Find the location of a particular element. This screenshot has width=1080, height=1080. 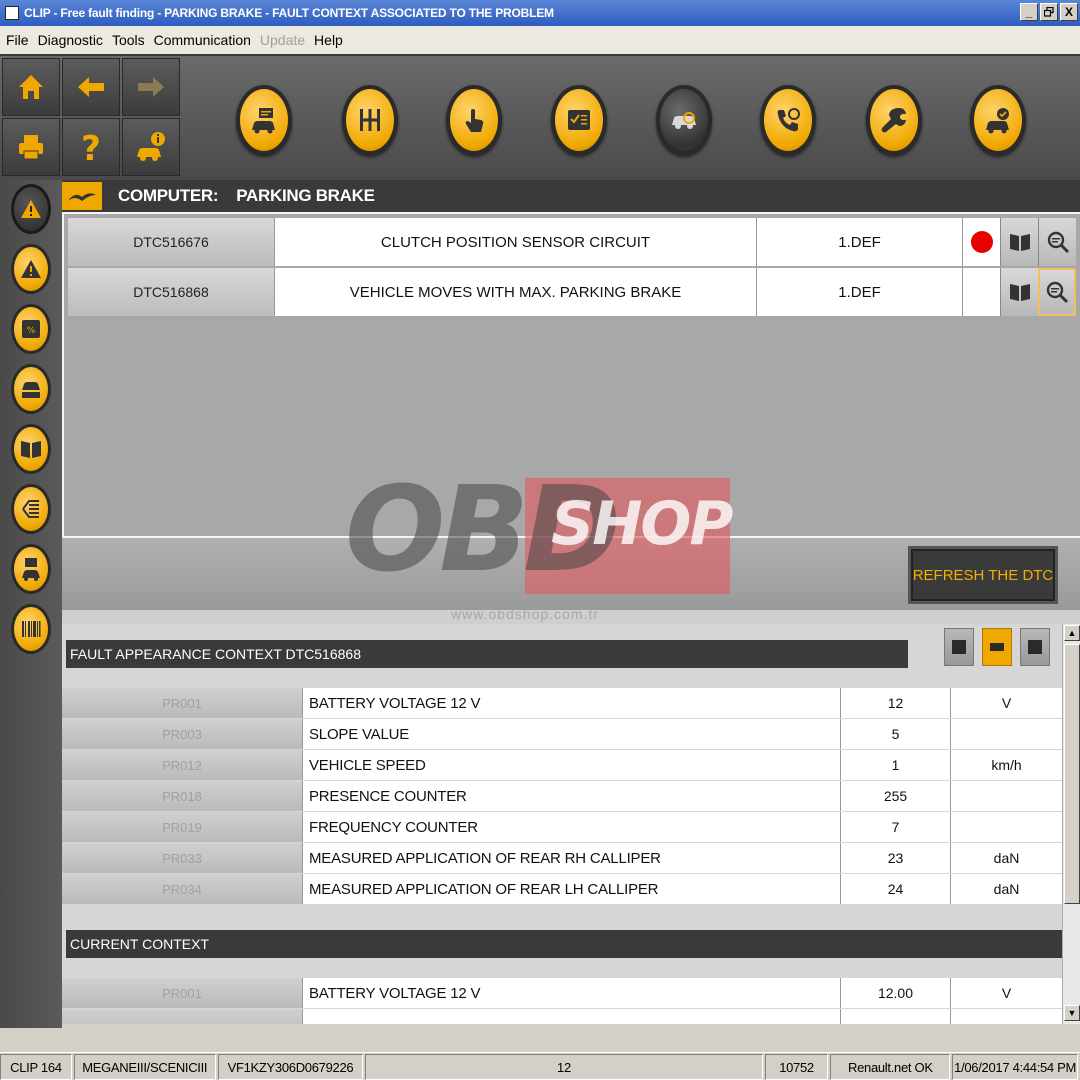

parameters-icon: % is located at coordinates (31, 329).